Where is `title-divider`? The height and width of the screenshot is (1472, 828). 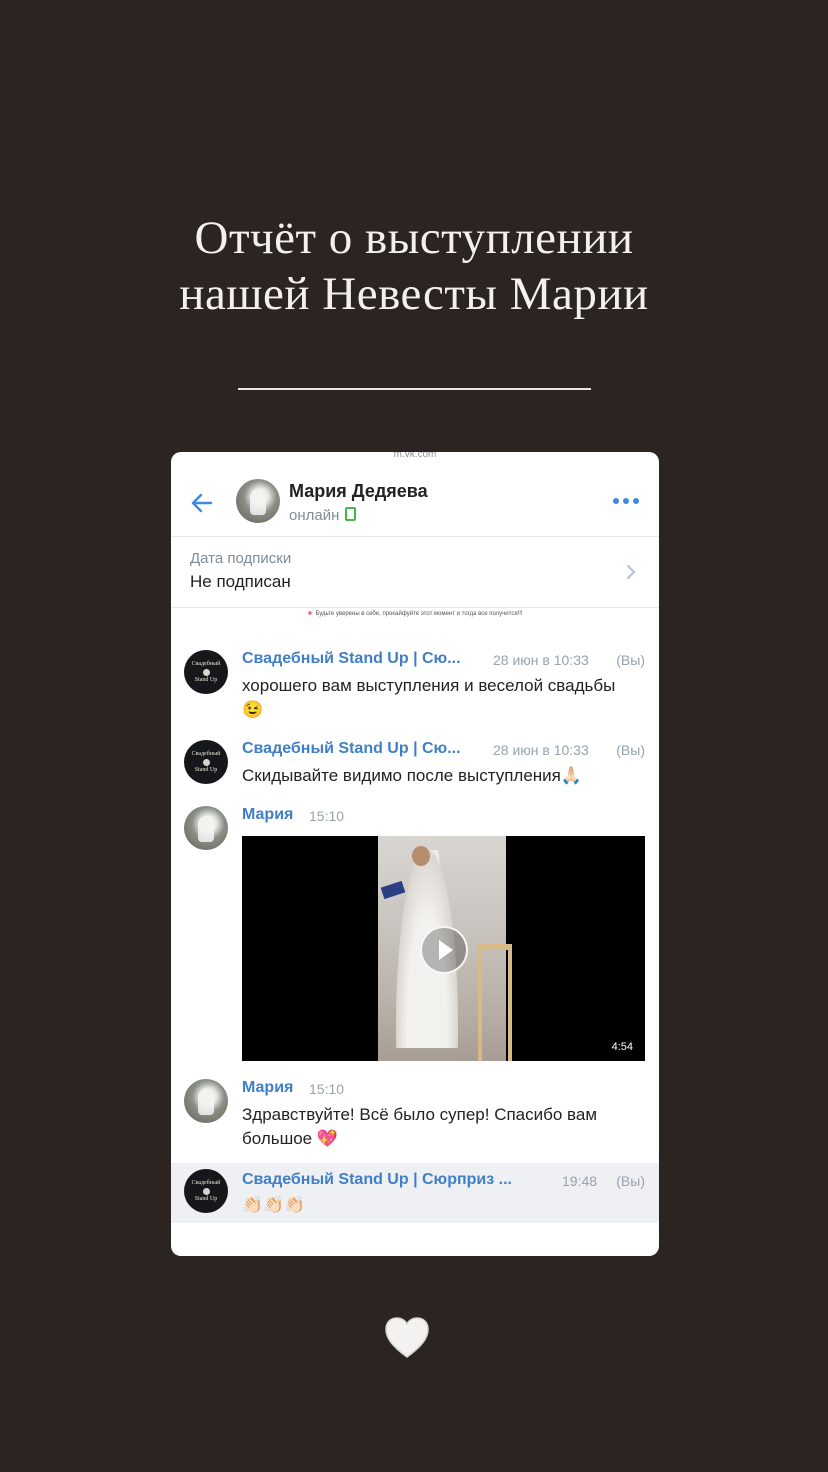 title-divider is located at coordinates (414, 389).